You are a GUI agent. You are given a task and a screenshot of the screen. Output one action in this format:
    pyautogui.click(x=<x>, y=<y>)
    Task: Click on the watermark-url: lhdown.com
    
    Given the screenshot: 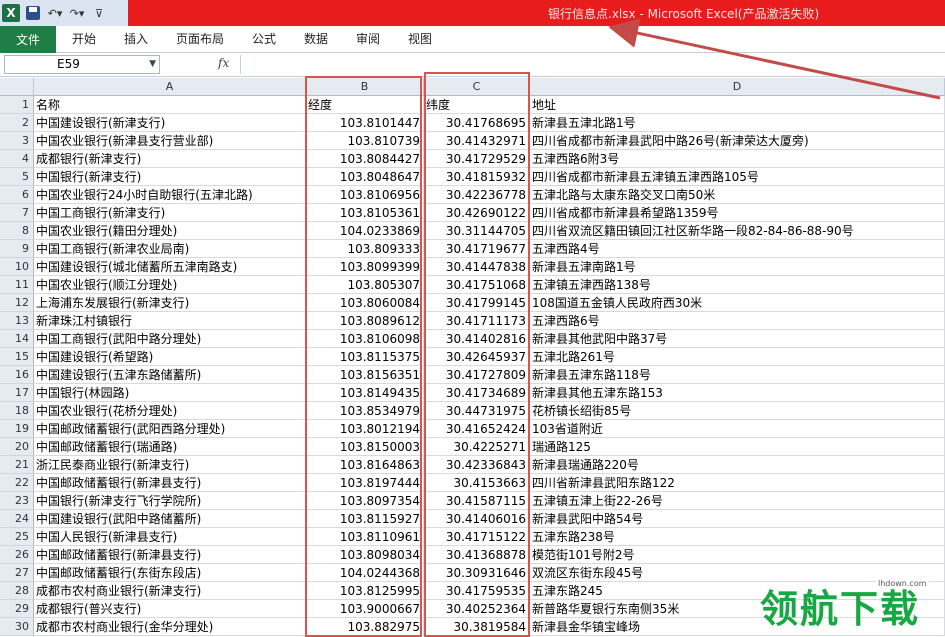 What is the action you would take?
    pyautogui.click(x=902, y=583)
    